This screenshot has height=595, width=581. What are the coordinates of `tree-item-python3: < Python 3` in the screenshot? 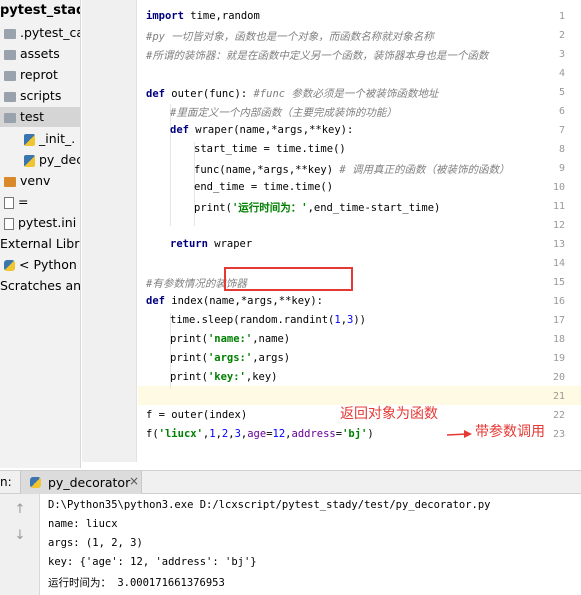 It's located at (42, 265).